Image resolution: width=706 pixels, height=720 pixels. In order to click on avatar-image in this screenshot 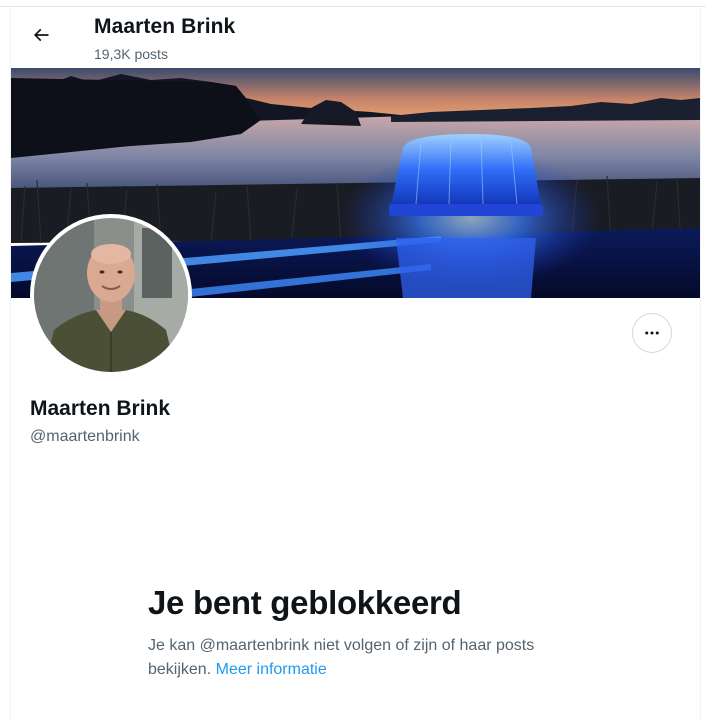, I will do `click(111, 295)`.